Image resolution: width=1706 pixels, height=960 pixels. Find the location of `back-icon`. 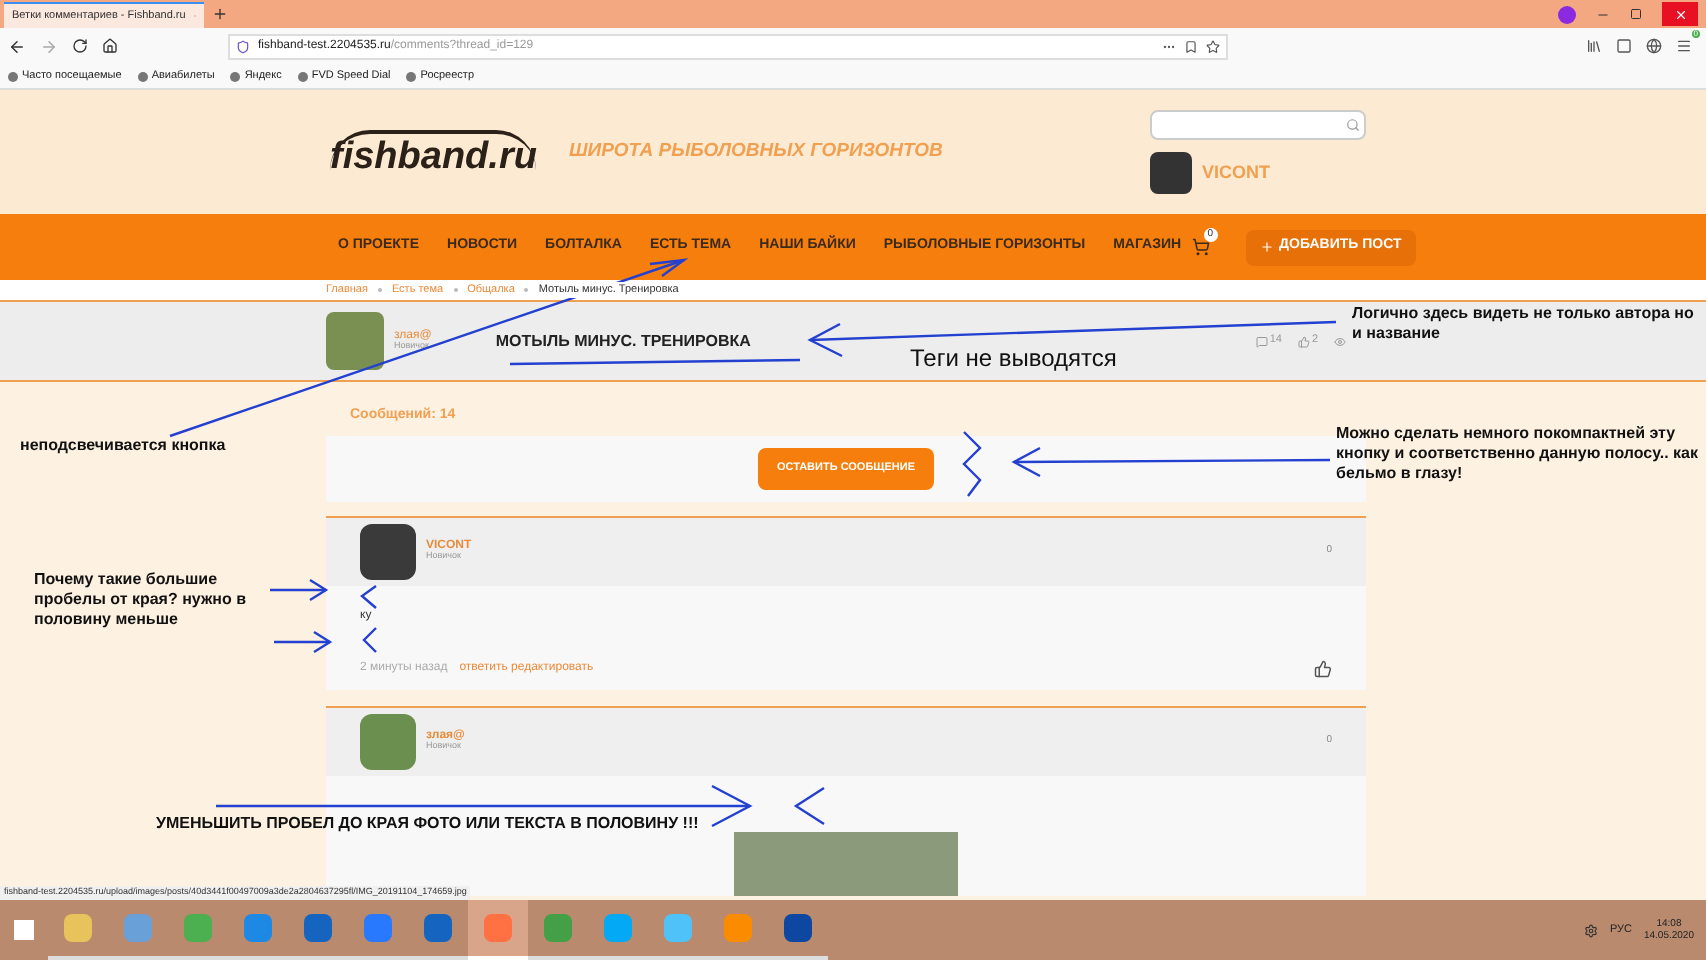

back-icon is located at coordinates (17, 46).